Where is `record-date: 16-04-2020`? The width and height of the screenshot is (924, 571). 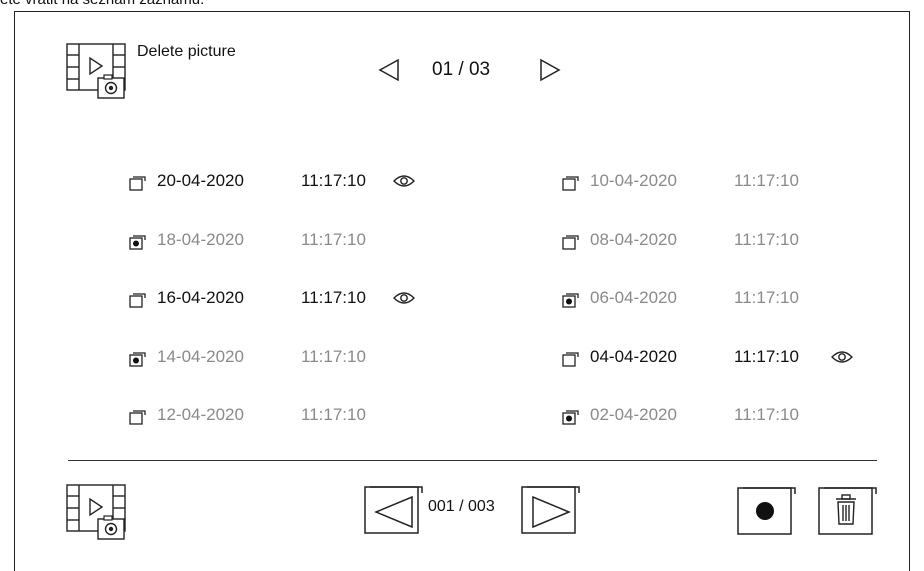
record-date: 16-04-2020 is located at coordinates (200, 297).